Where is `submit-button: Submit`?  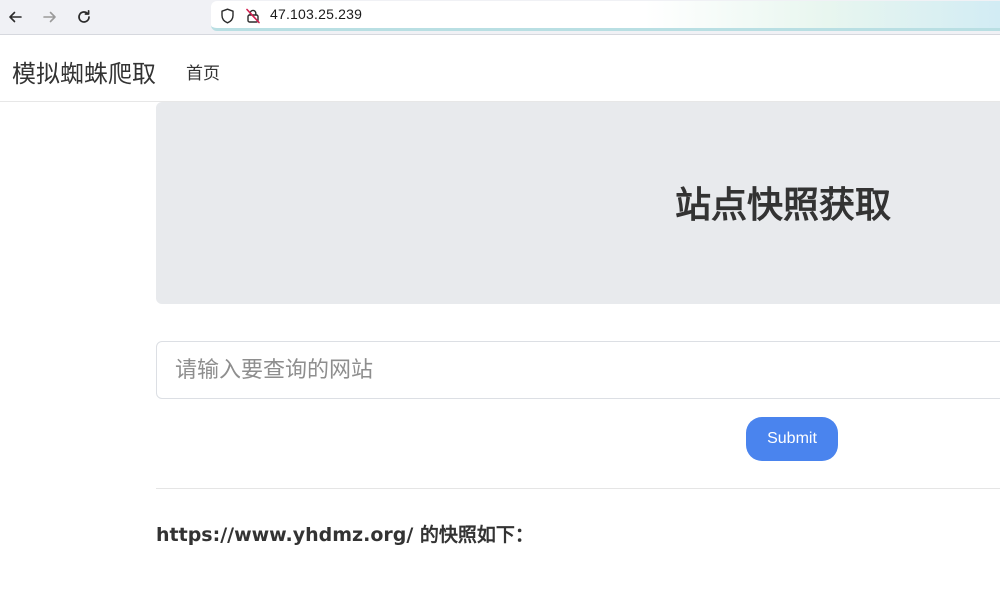
submit-button: Submit is located at coordinates (792, 439).